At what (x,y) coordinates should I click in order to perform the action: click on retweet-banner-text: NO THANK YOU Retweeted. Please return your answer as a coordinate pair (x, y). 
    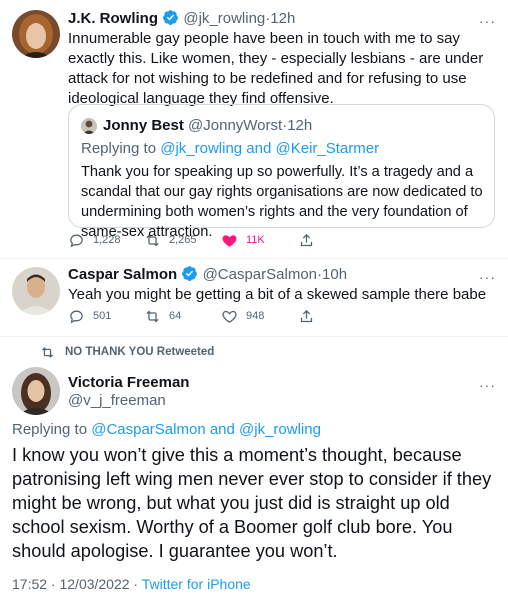
    Looking at the image, I should click on (140, 352).